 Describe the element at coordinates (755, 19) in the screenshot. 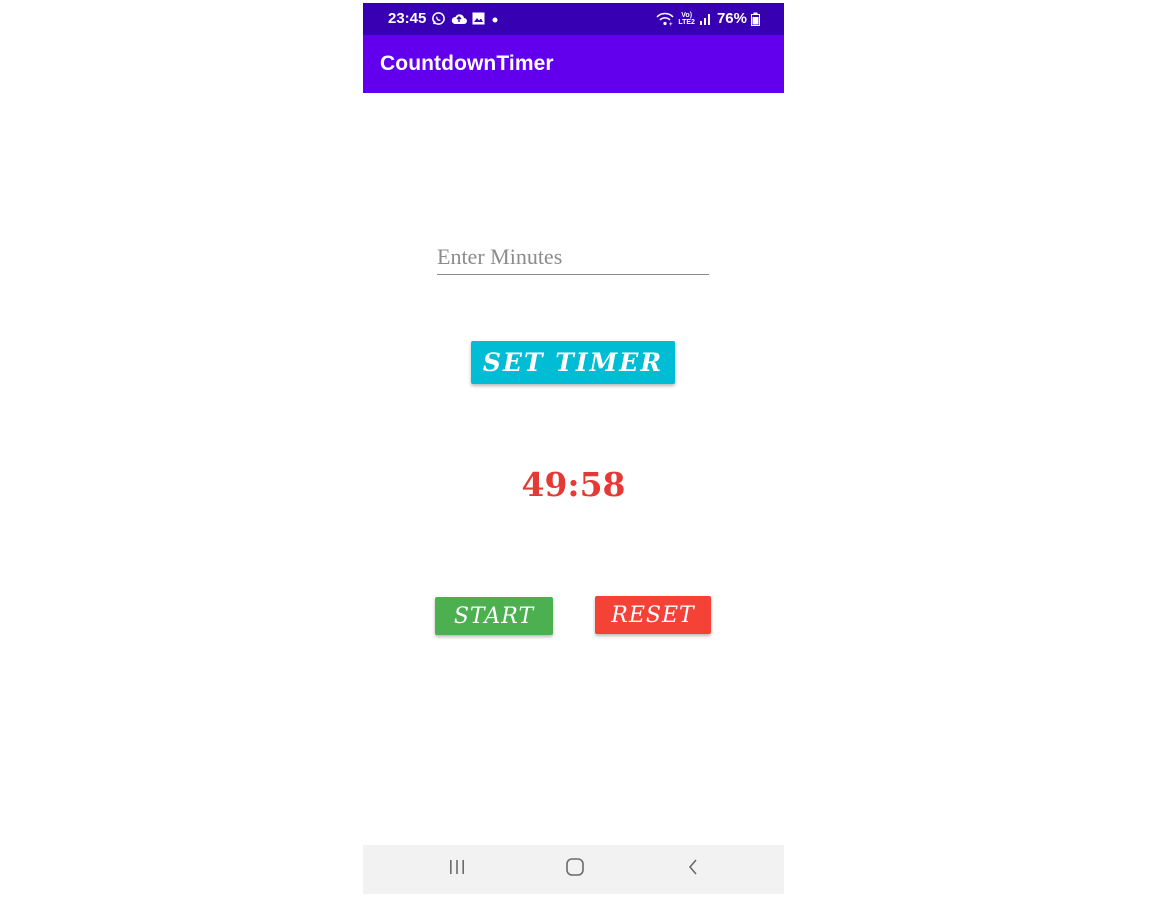

I see `battery-icon` at that location.